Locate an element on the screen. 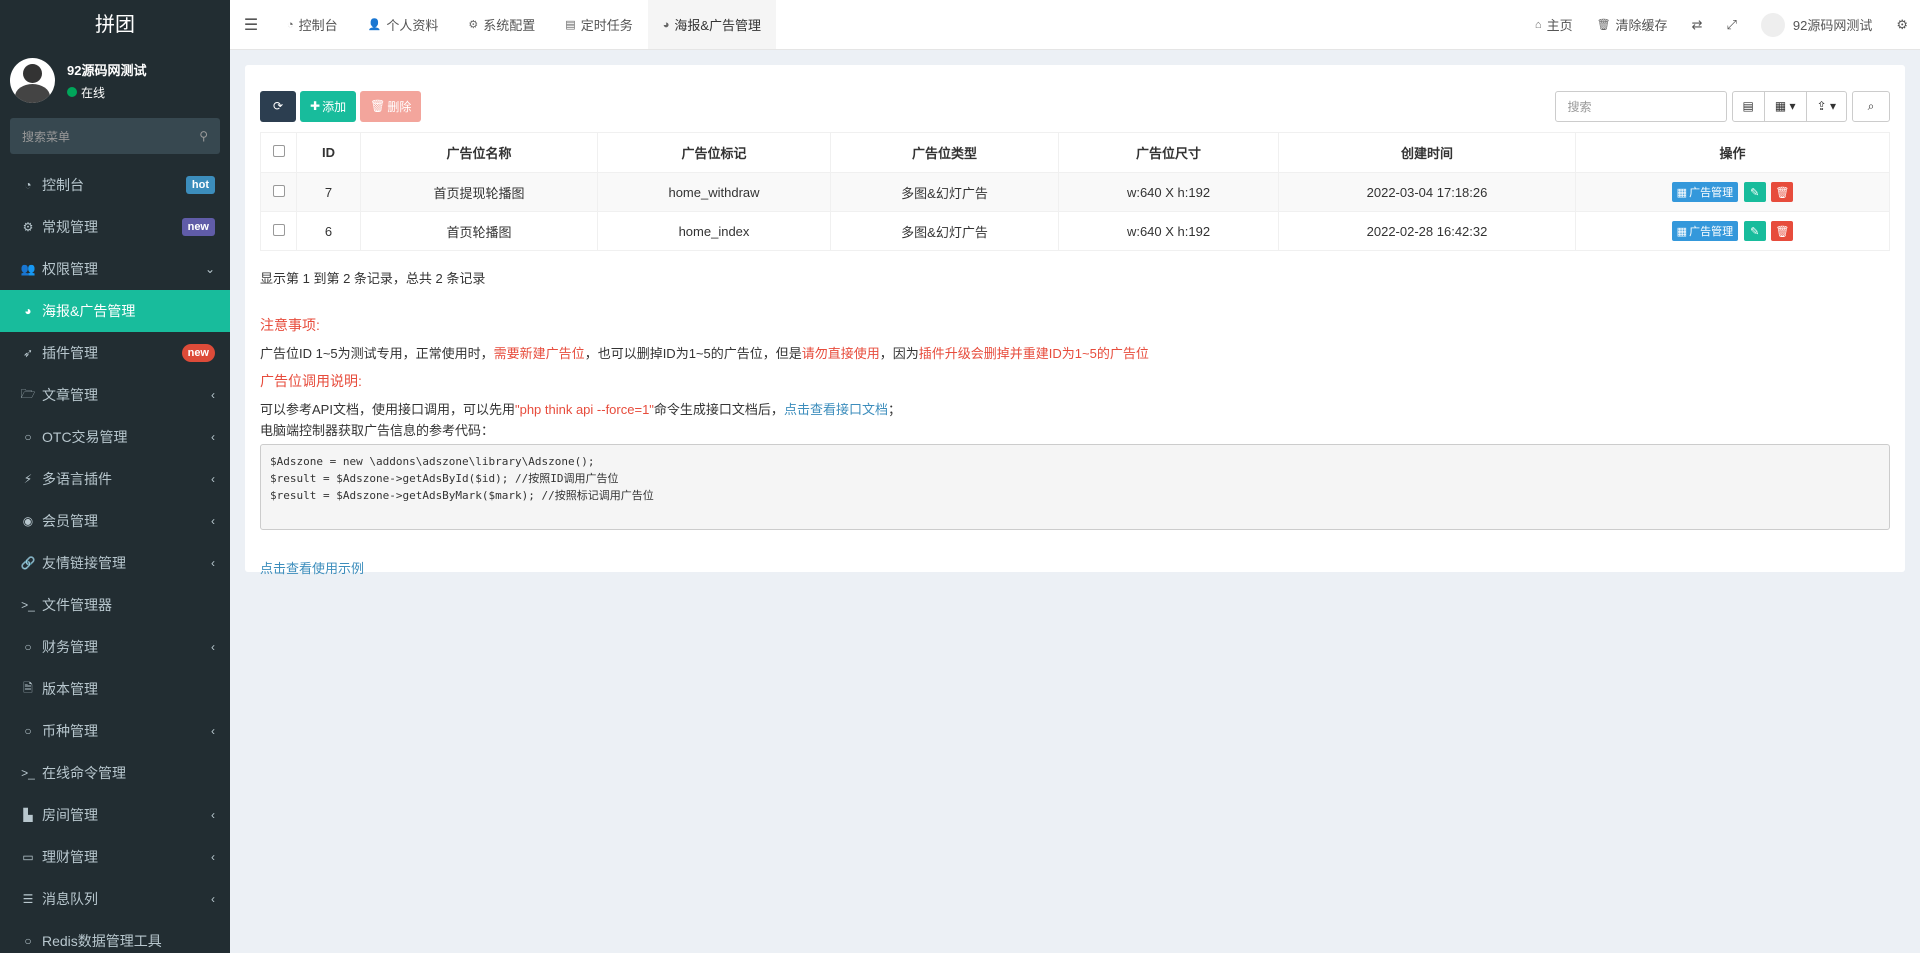 The width and height of the screenshot is (1920, 953). tab-label: 控制台 is located at coordinates (318, 25).